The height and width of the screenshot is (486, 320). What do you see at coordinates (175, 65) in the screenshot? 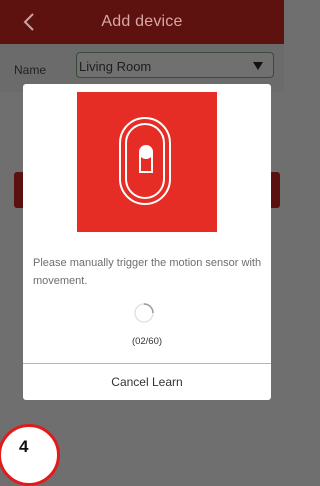
I see `name-dropdown: Living Room` at bounding box center [175, 65].